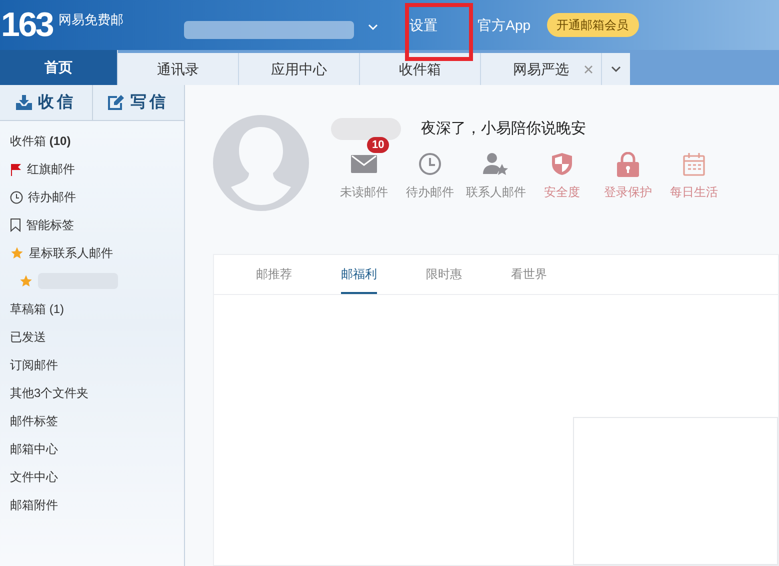  I want to click on edit-icon, so click(116, 102).